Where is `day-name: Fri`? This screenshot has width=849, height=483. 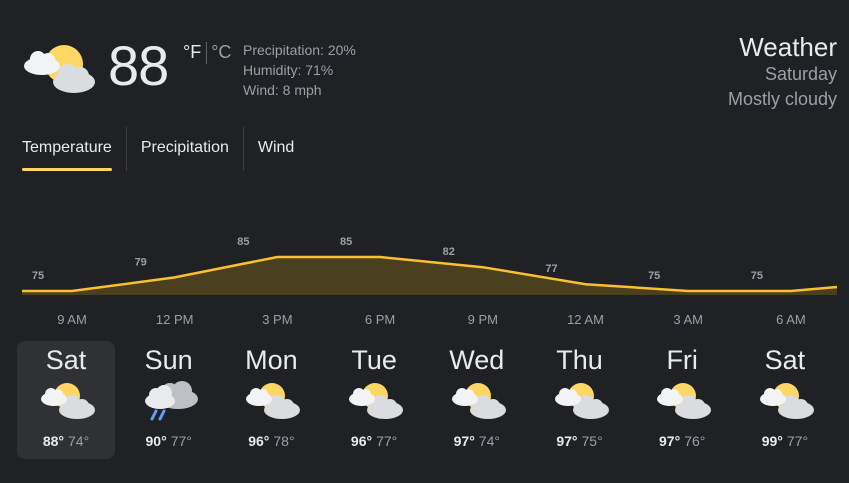
day-name: Fri is located at coordinates (682, 360).